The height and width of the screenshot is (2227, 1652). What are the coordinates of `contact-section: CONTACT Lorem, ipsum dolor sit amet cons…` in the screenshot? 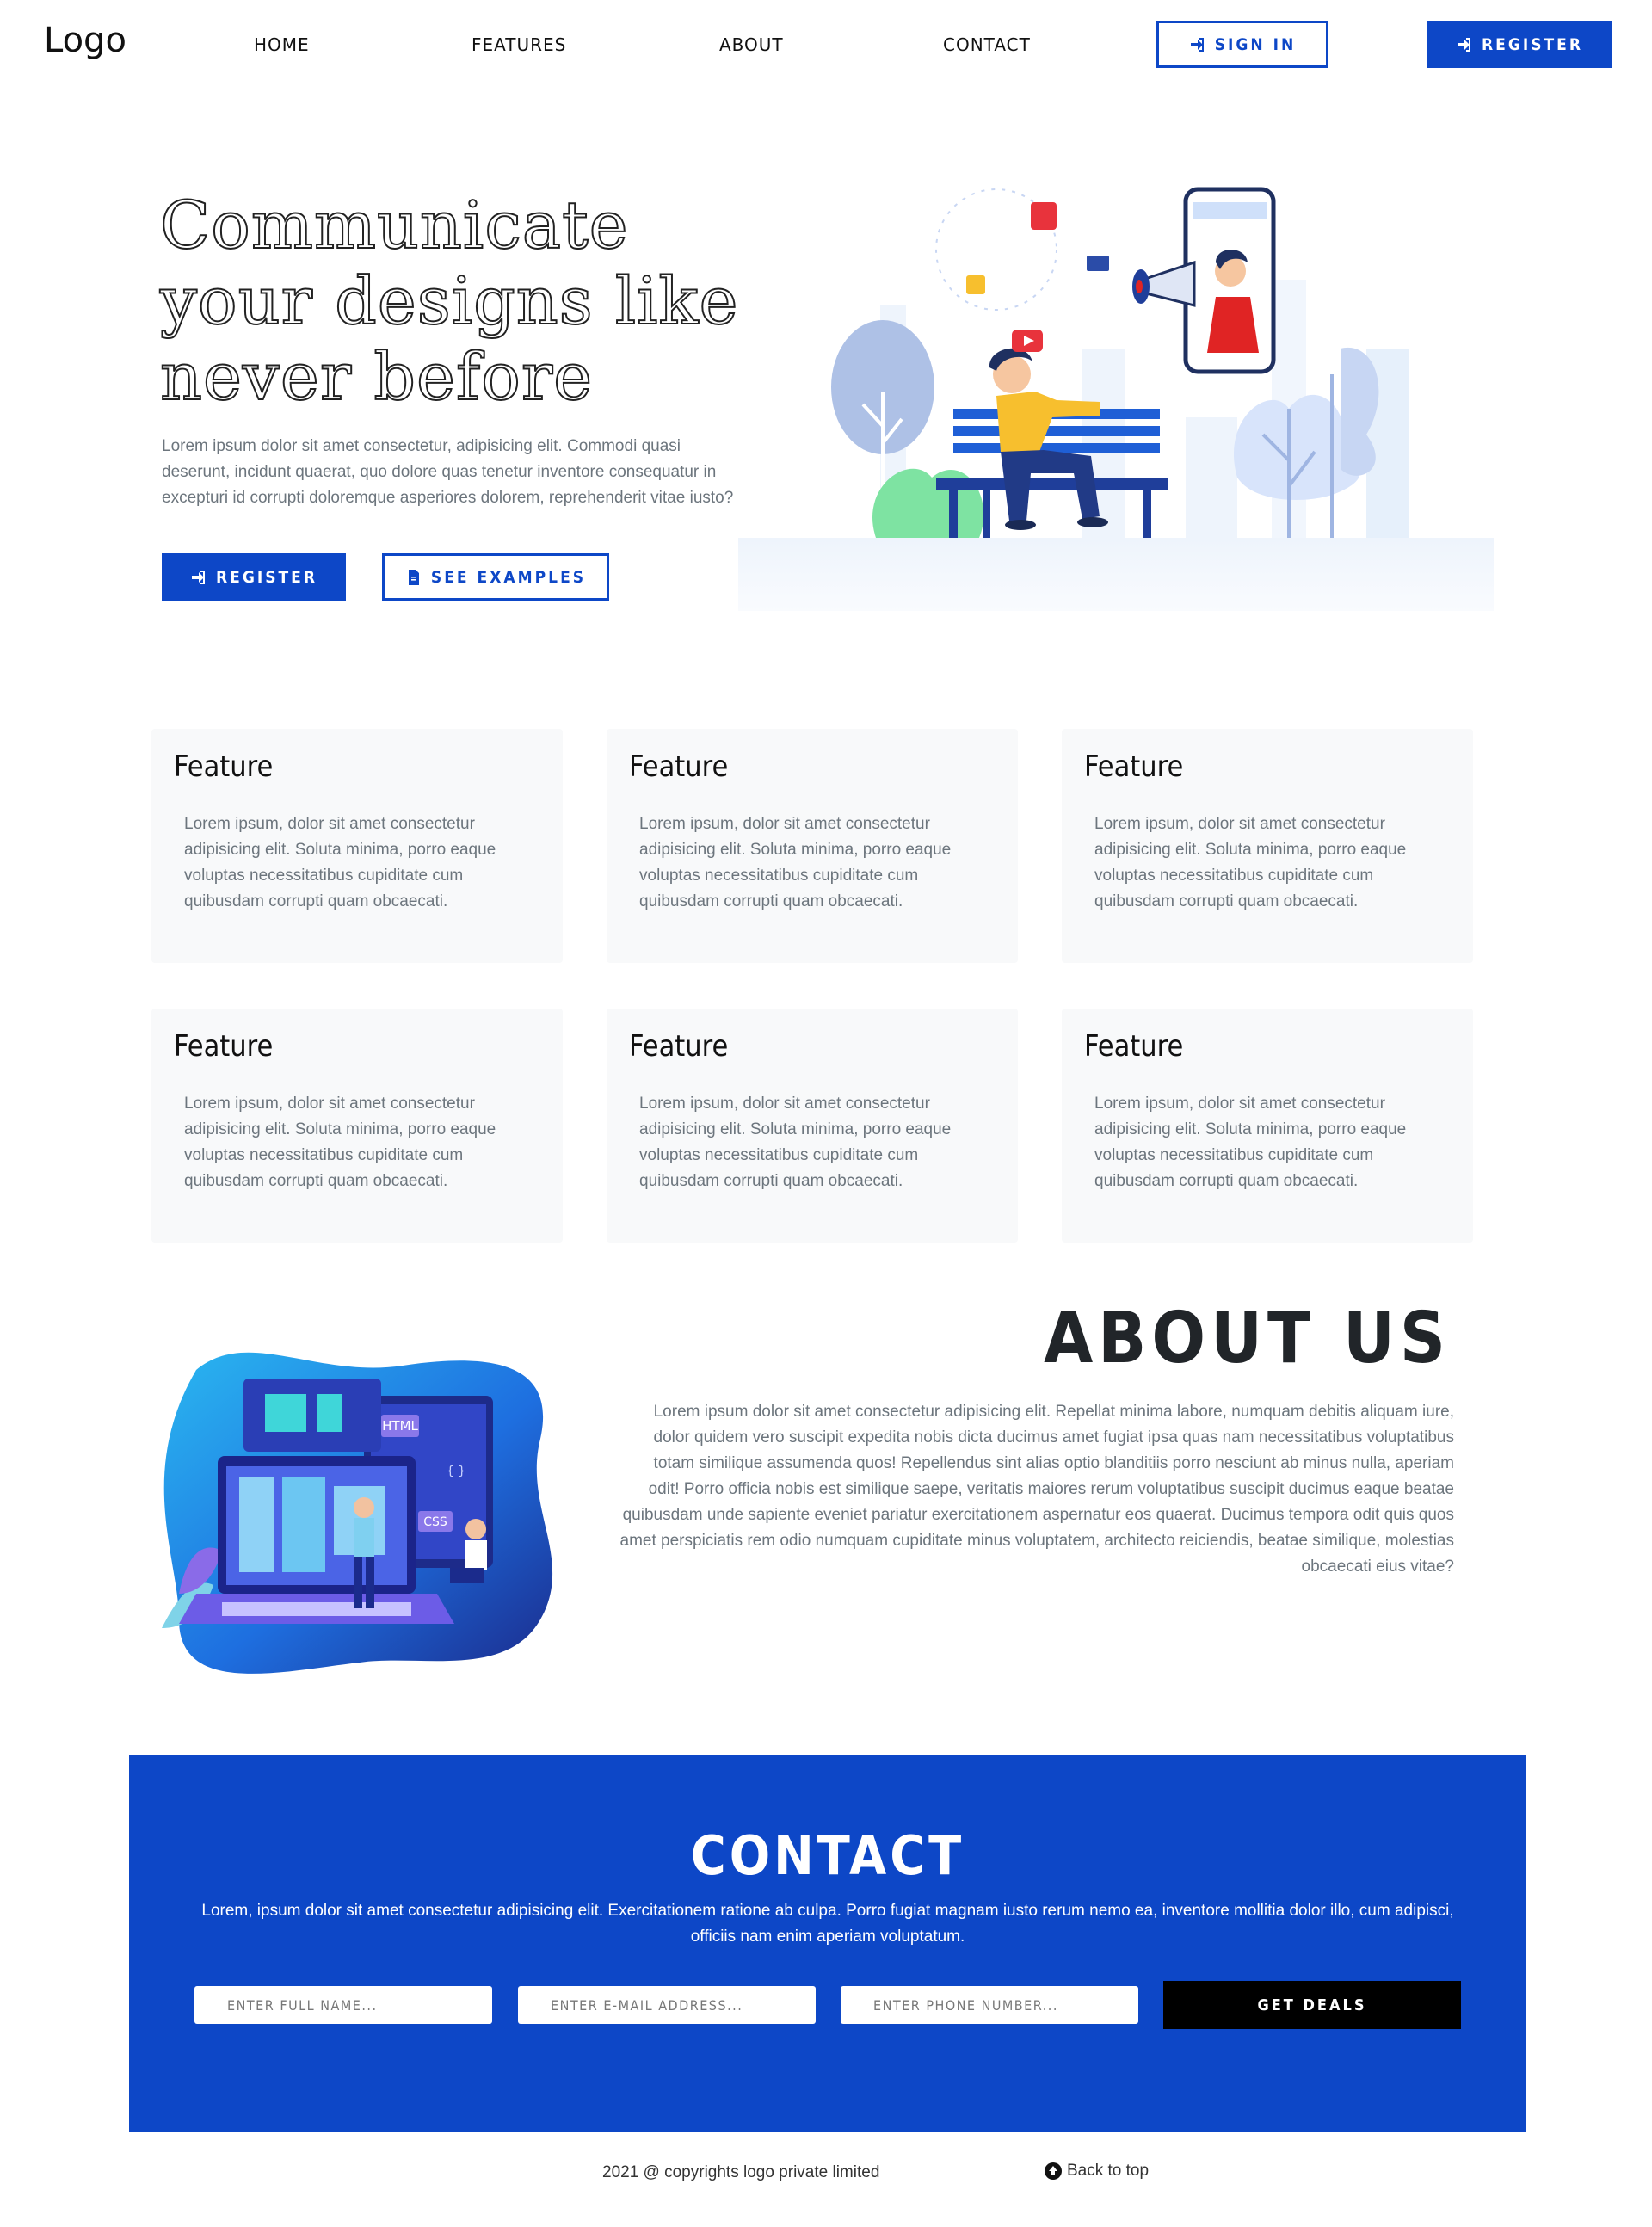 It's located at (827, 1944).